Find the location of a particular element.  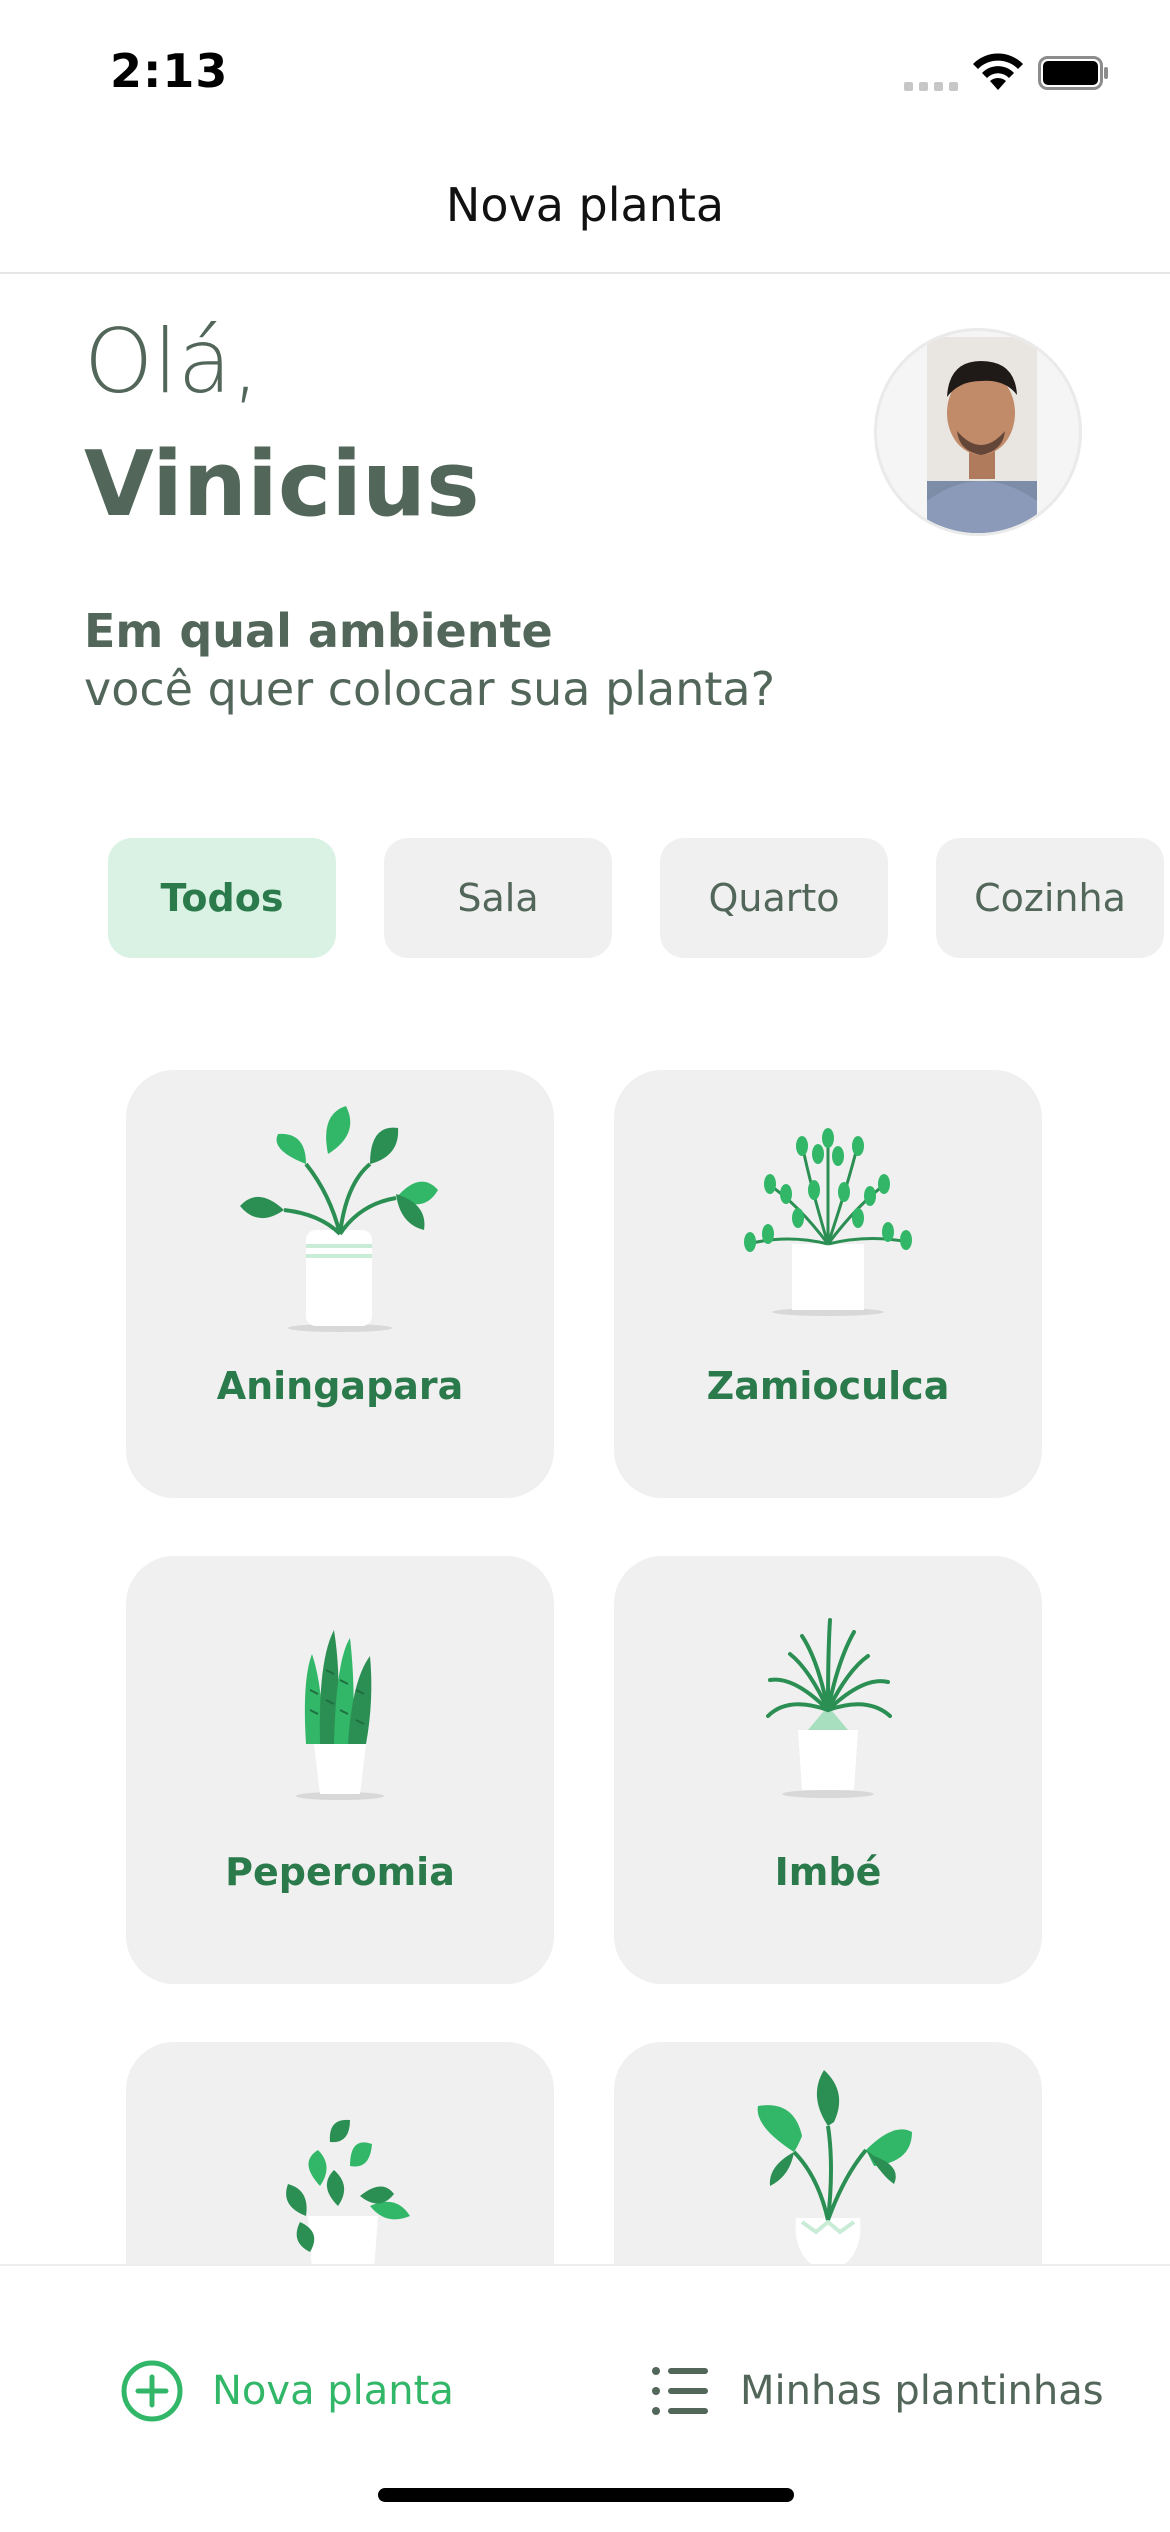

spider-plant-icon is located at coordinates (829, 1708).